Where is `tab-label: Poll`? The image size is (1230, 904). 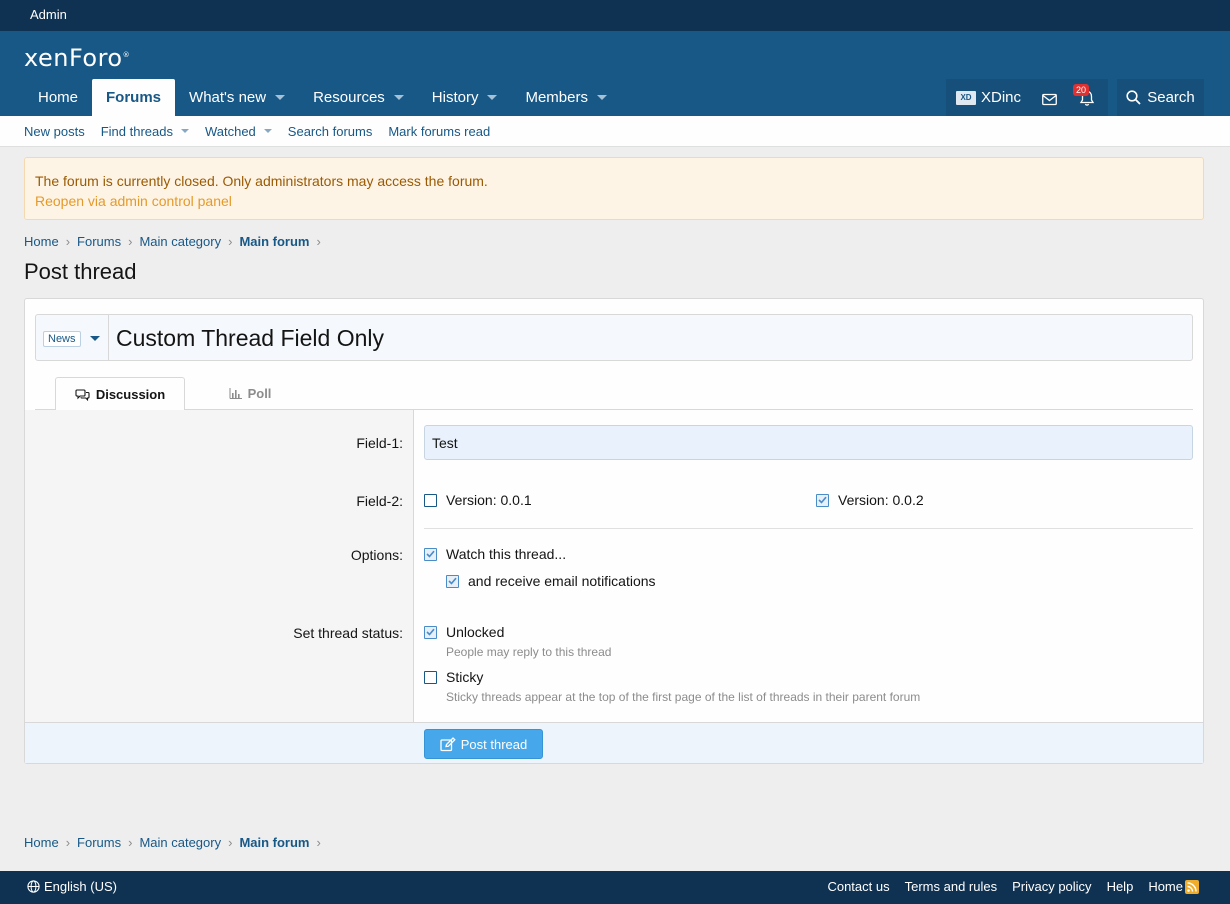
tab-label: Poll is located at coordinates (259, 393).